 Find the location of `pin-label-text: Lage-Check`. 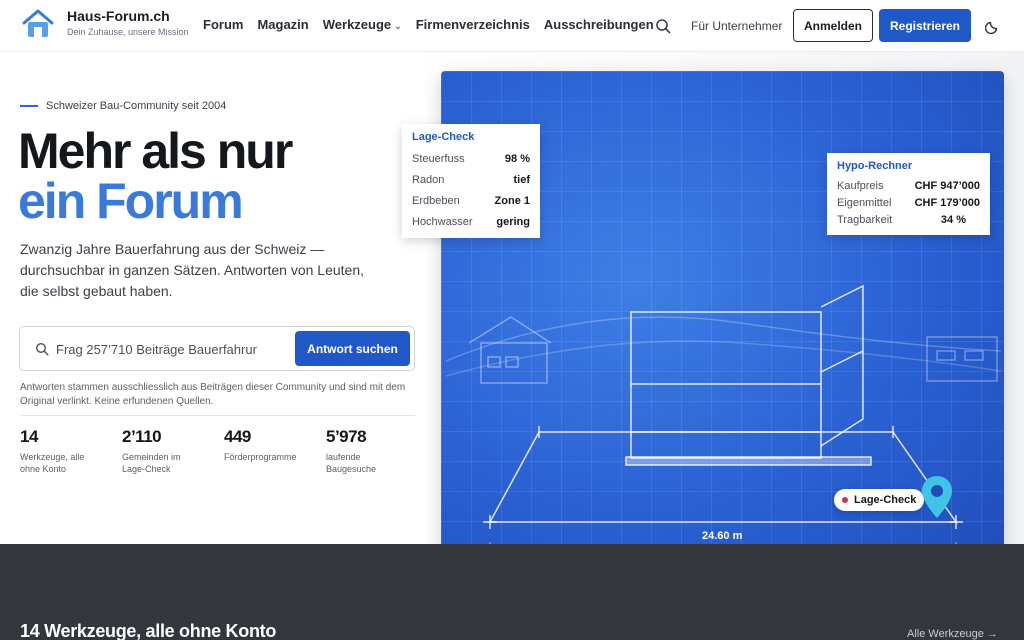

pin-label-text: Lage-Check is located at coordinates (885, 500).